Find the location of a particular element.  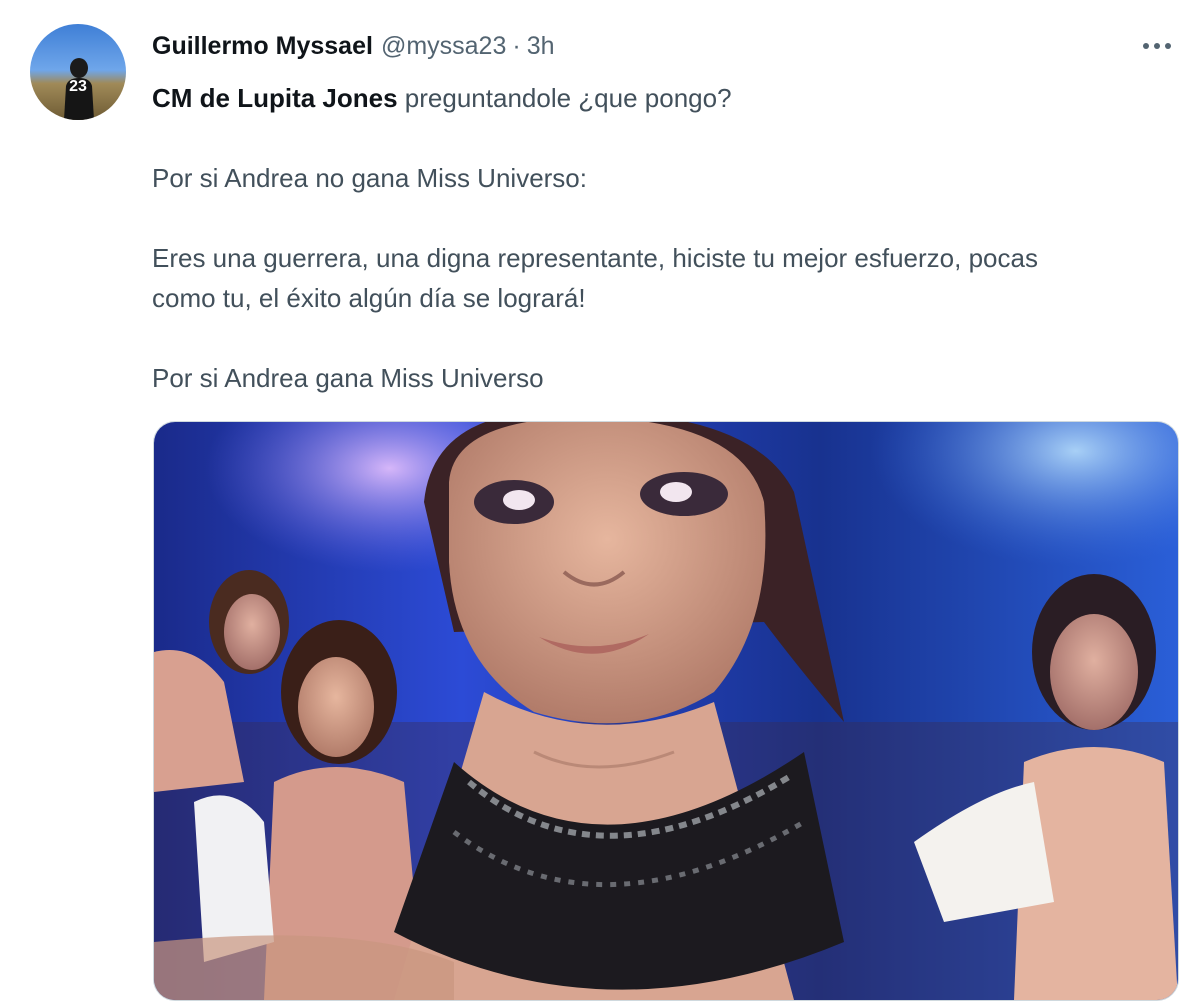

avatar-jersey-number: 23 is located at coordinates (78, 86).